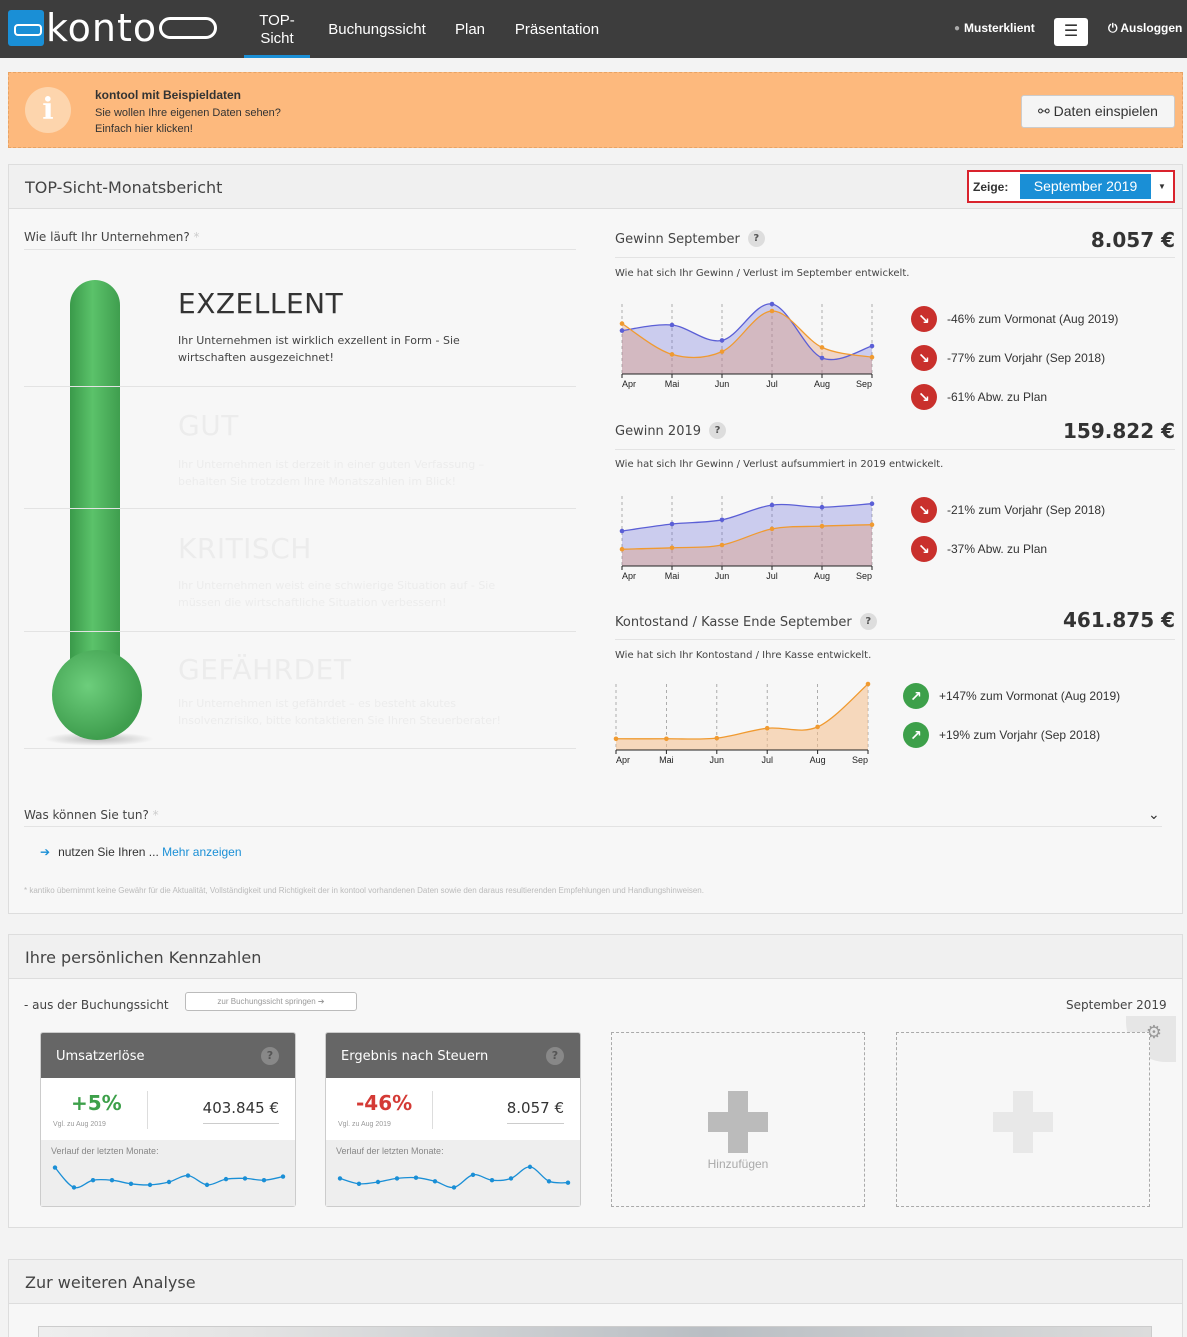 This screenshot has height=1337, width=1187. I want to click on metric-title-kontostand: Kontostand / Kasse Ende September?, so click(746, 621).